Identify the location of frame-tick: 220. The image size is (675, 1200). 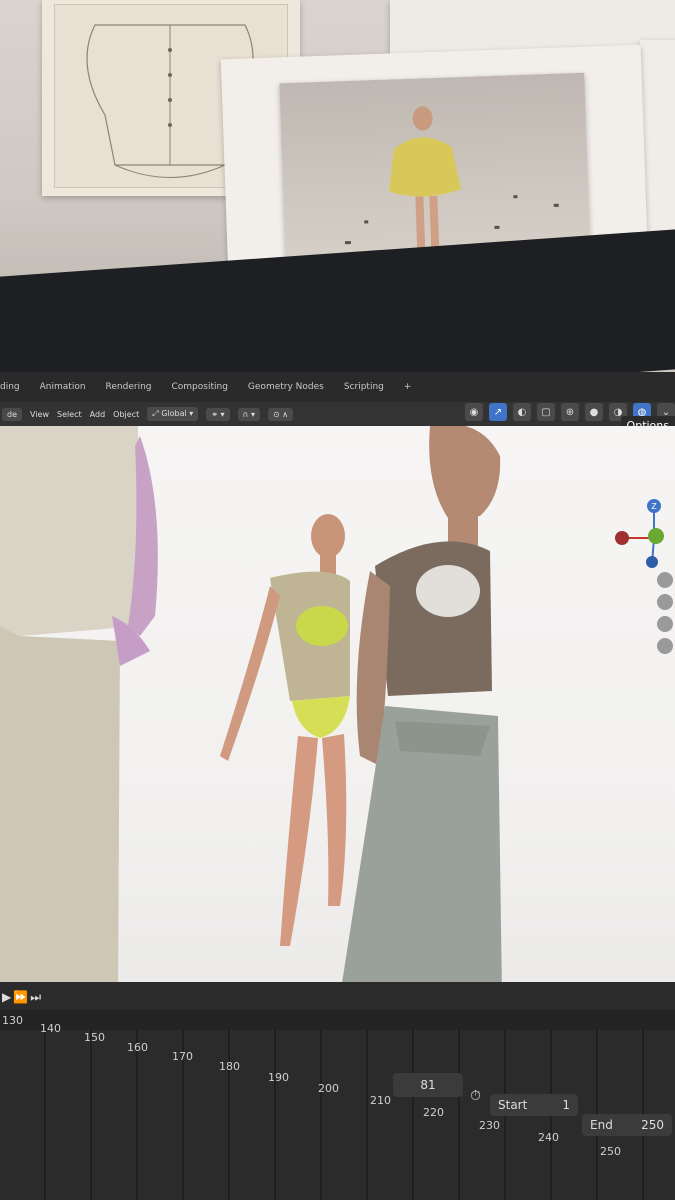
(433, 1112).